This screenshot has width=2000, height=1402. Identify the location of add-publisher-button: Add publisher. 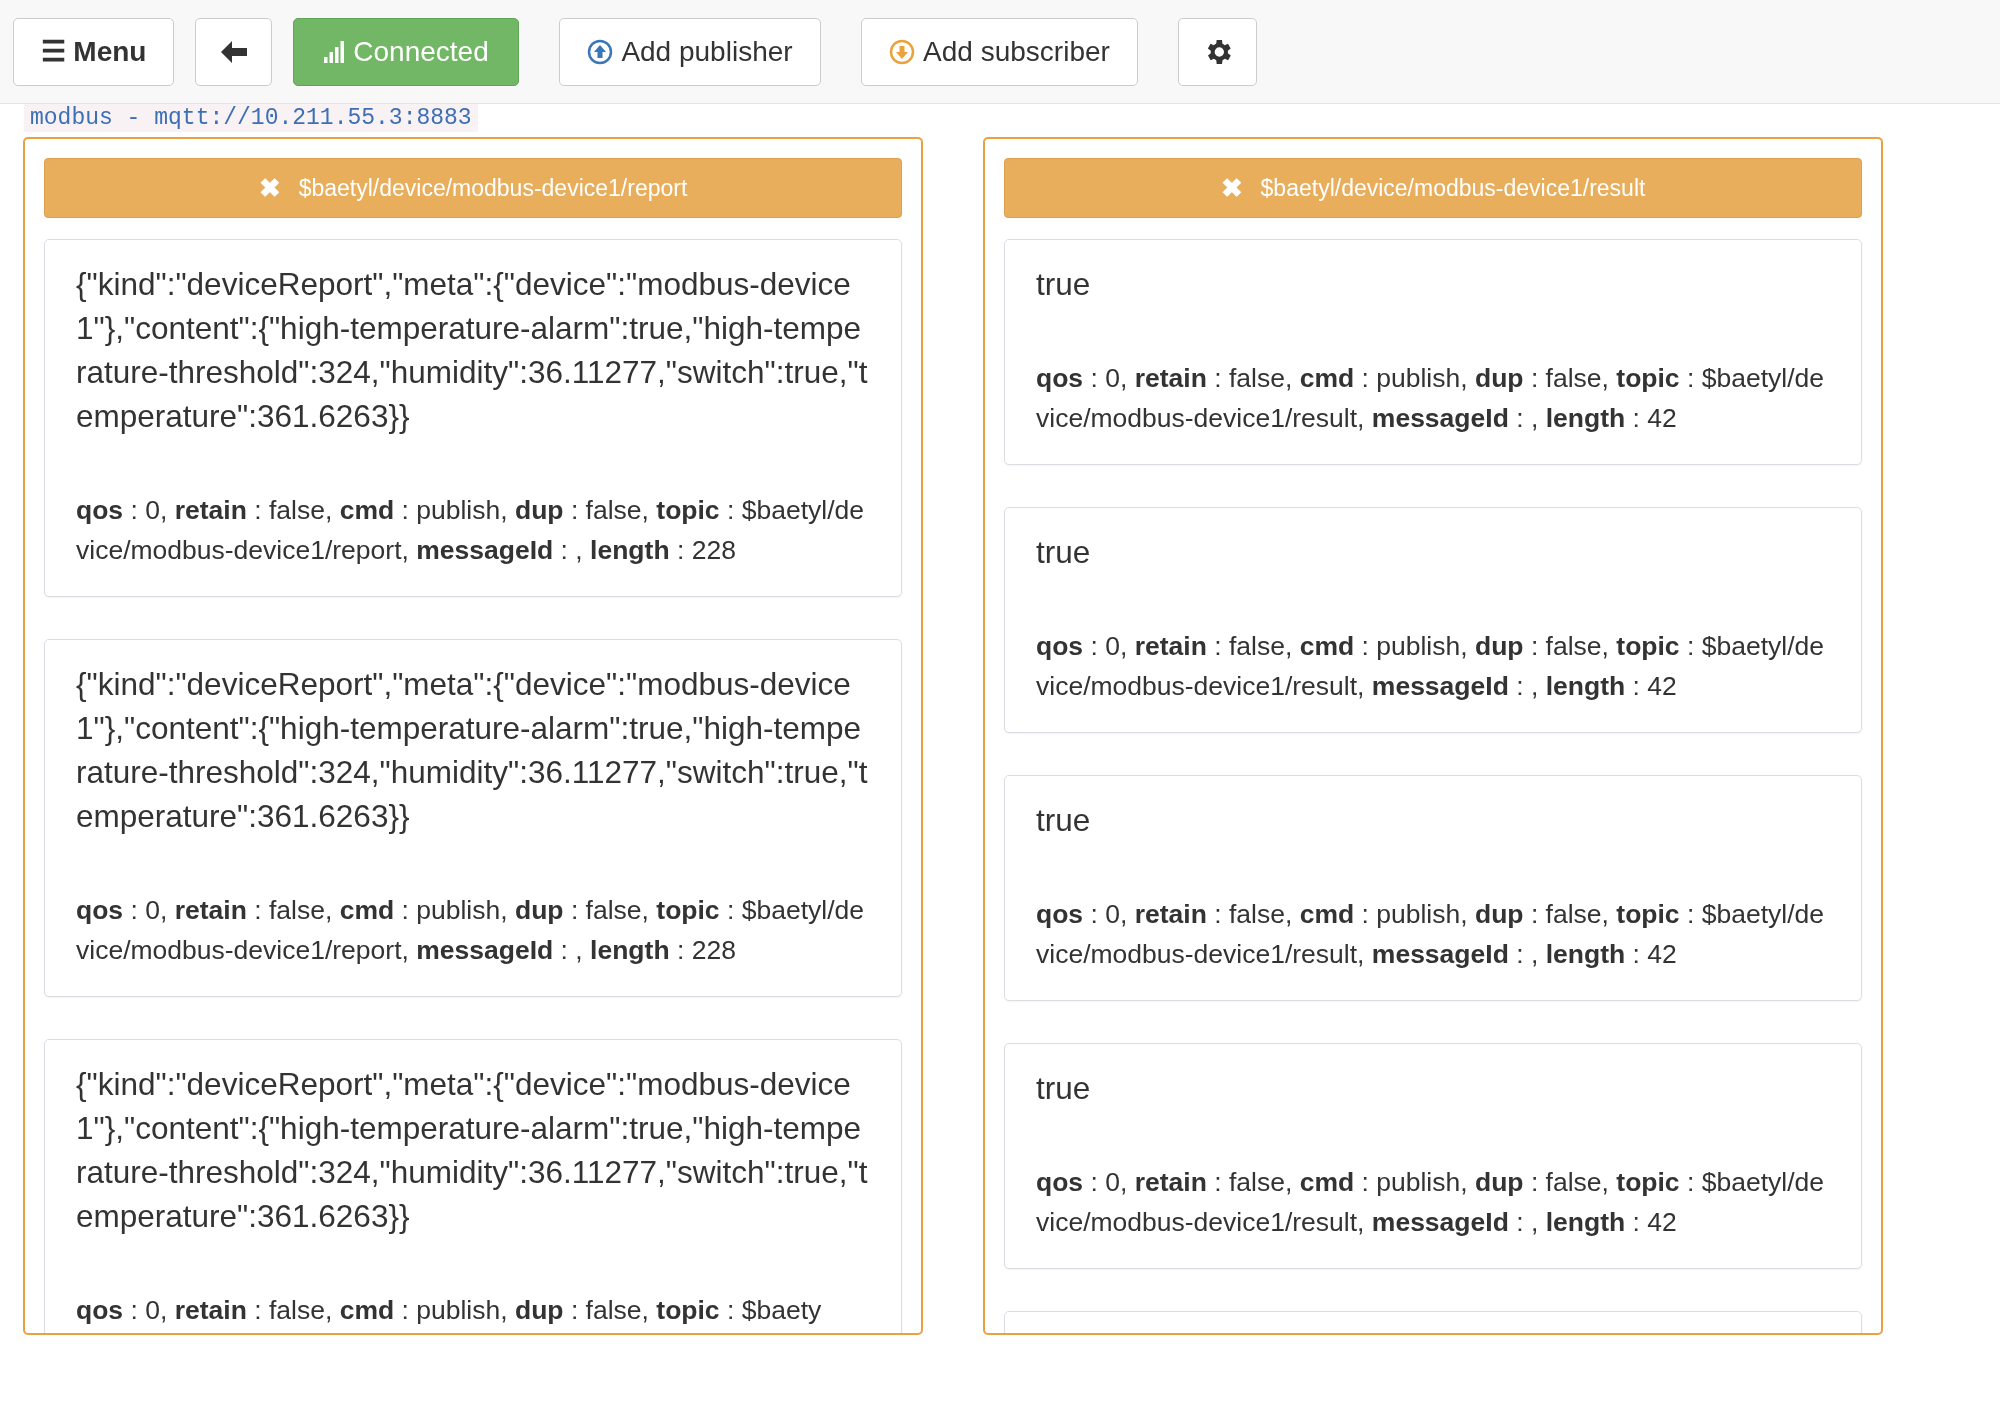
(690, 51).